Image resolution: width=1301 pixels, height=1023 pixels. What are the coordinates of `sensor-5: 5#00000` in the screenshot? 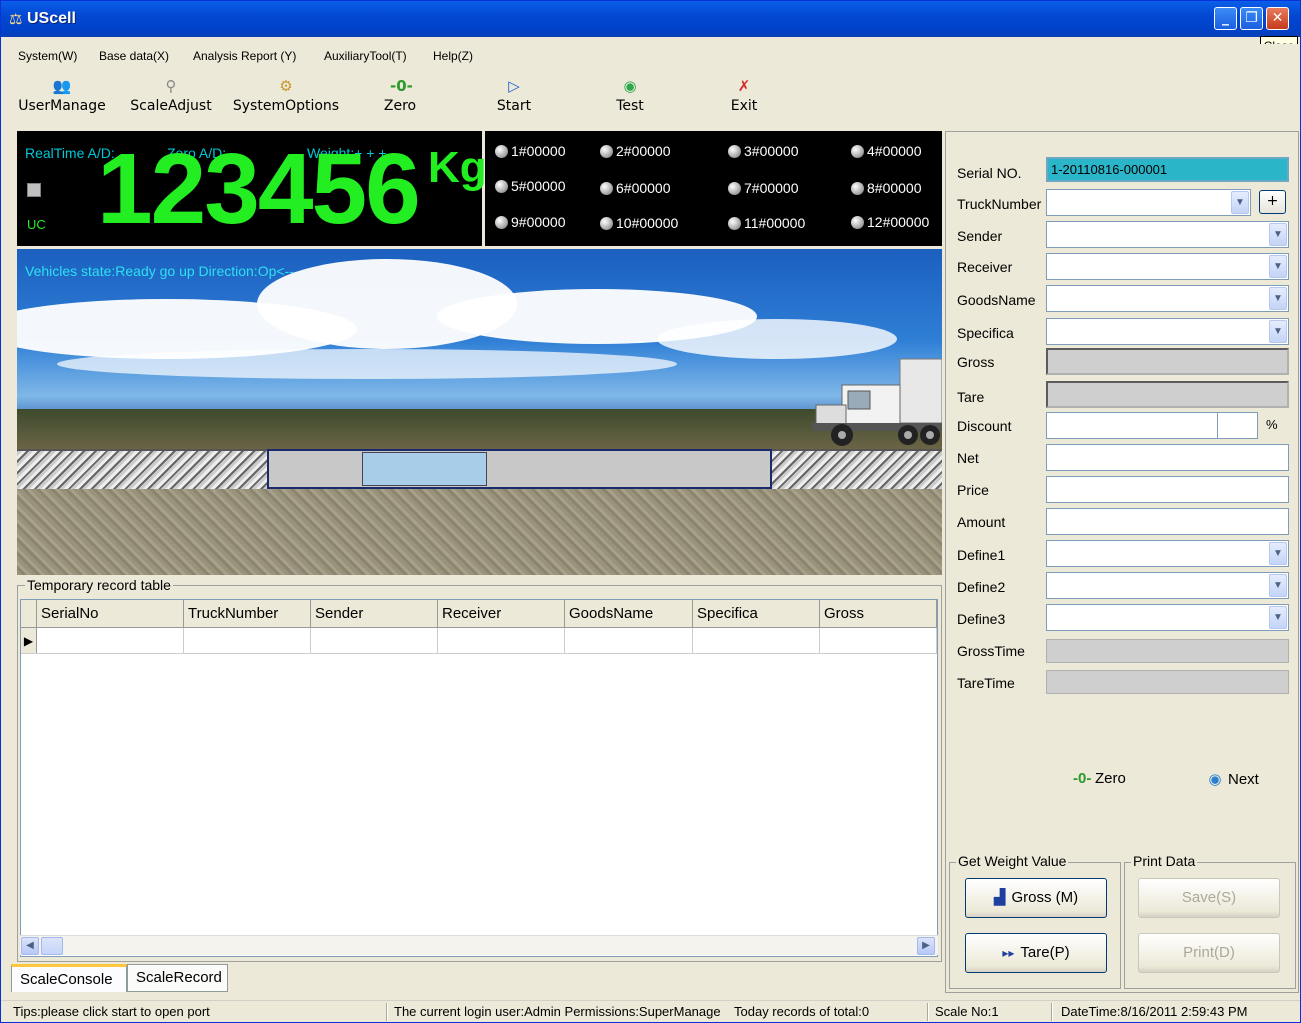 It's located at (530, 186).